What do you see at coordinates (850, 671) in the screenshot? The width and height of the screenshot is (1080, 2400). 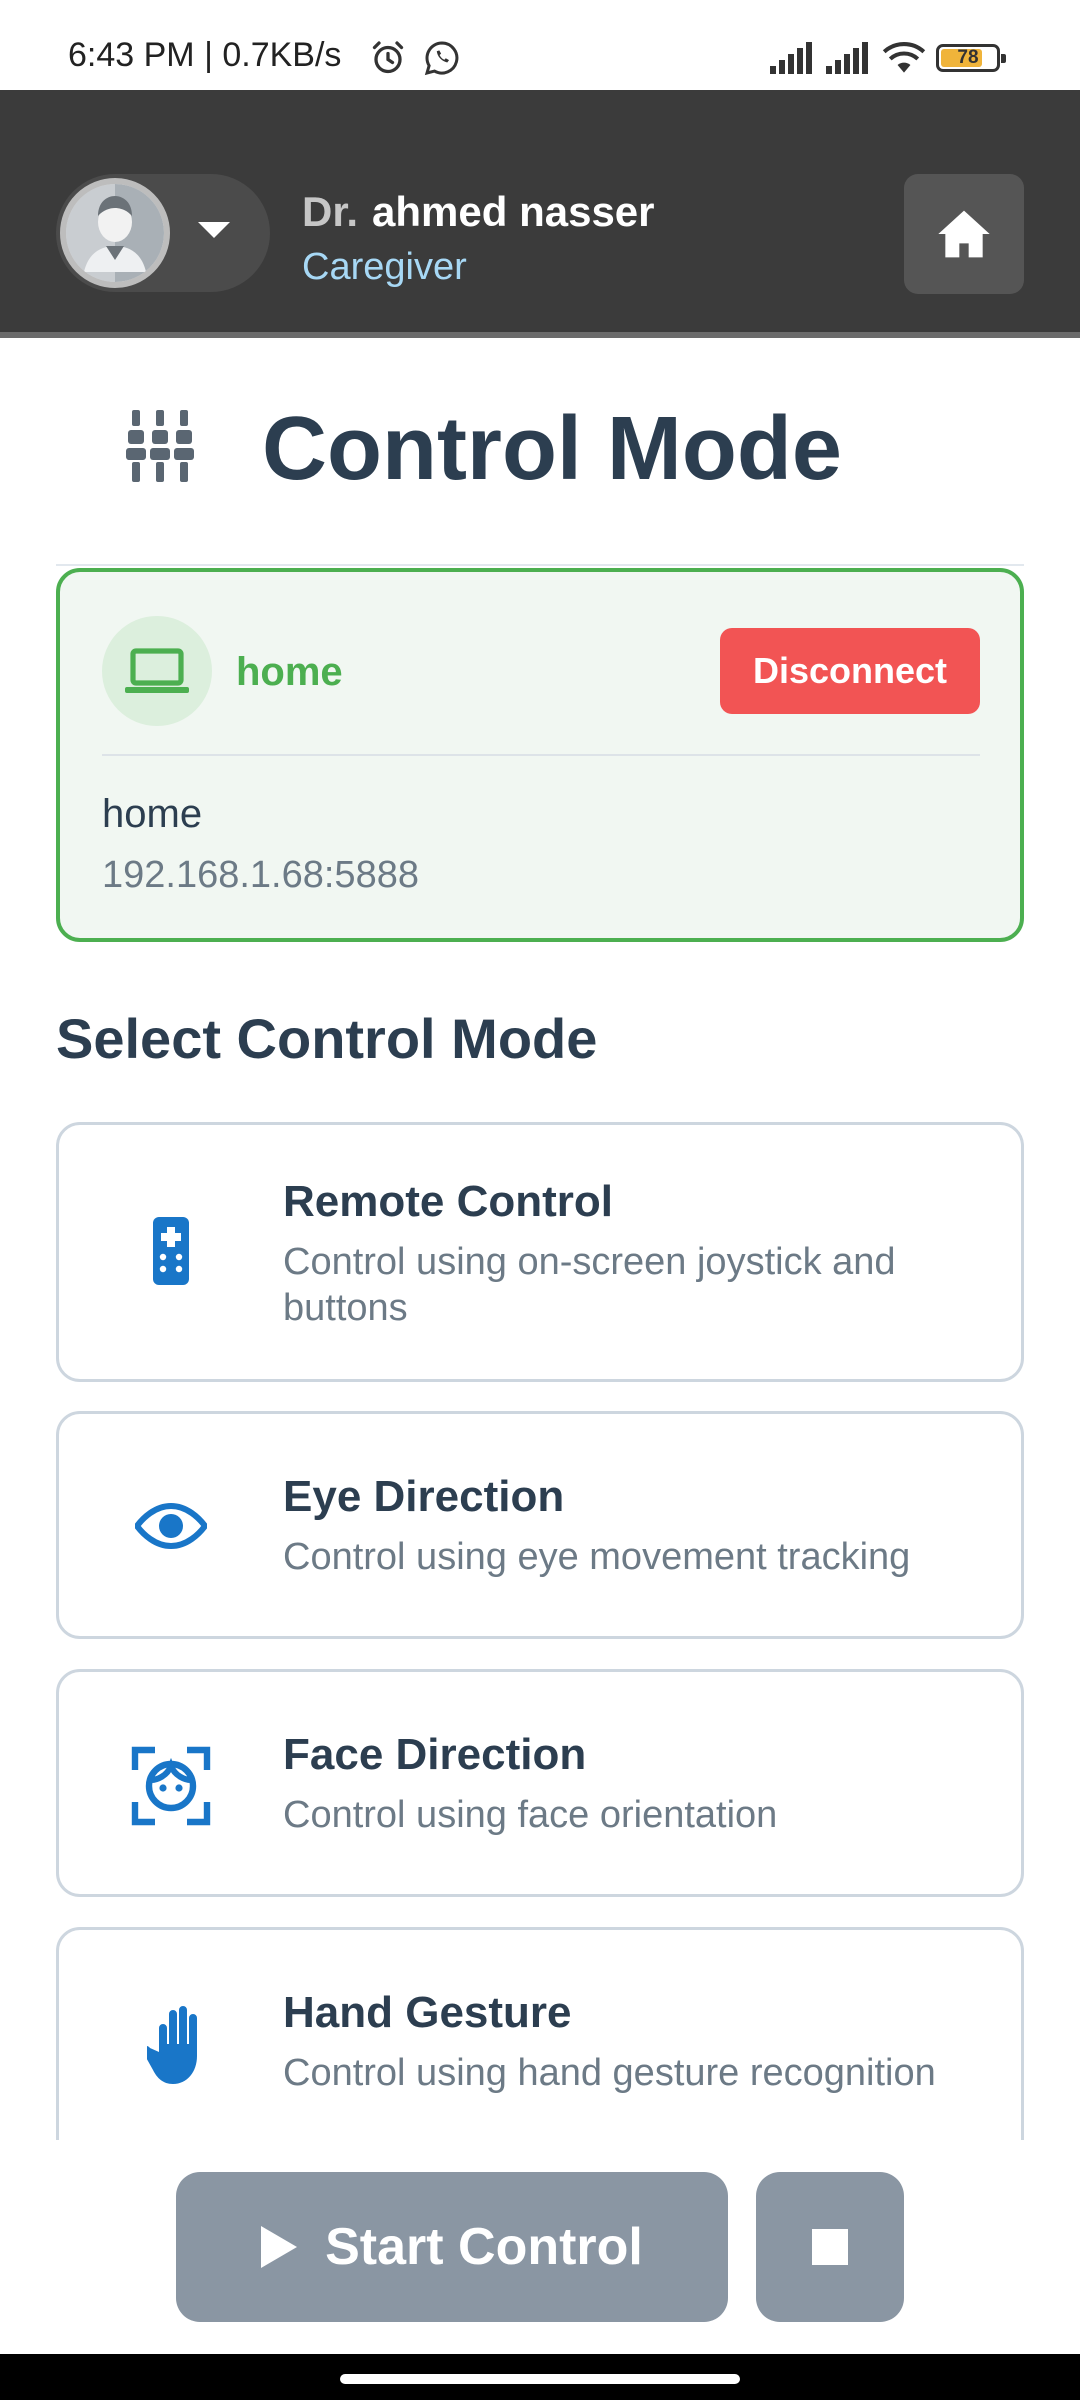 I see `disconnect-button: Disconnect` at bounding box center [850, 671].